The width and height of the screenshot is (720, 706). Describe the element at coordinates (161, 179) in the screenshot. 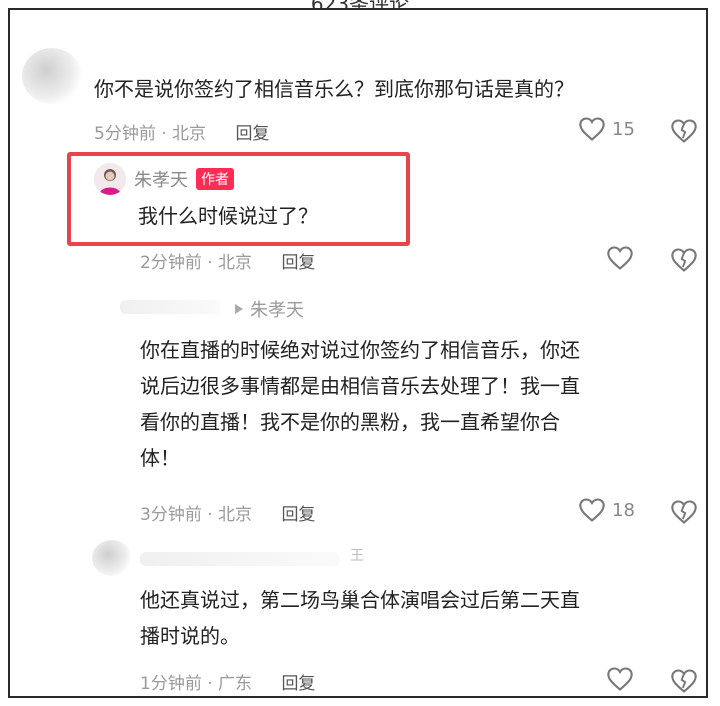

I see `author-name: 朱孝天` at that location.